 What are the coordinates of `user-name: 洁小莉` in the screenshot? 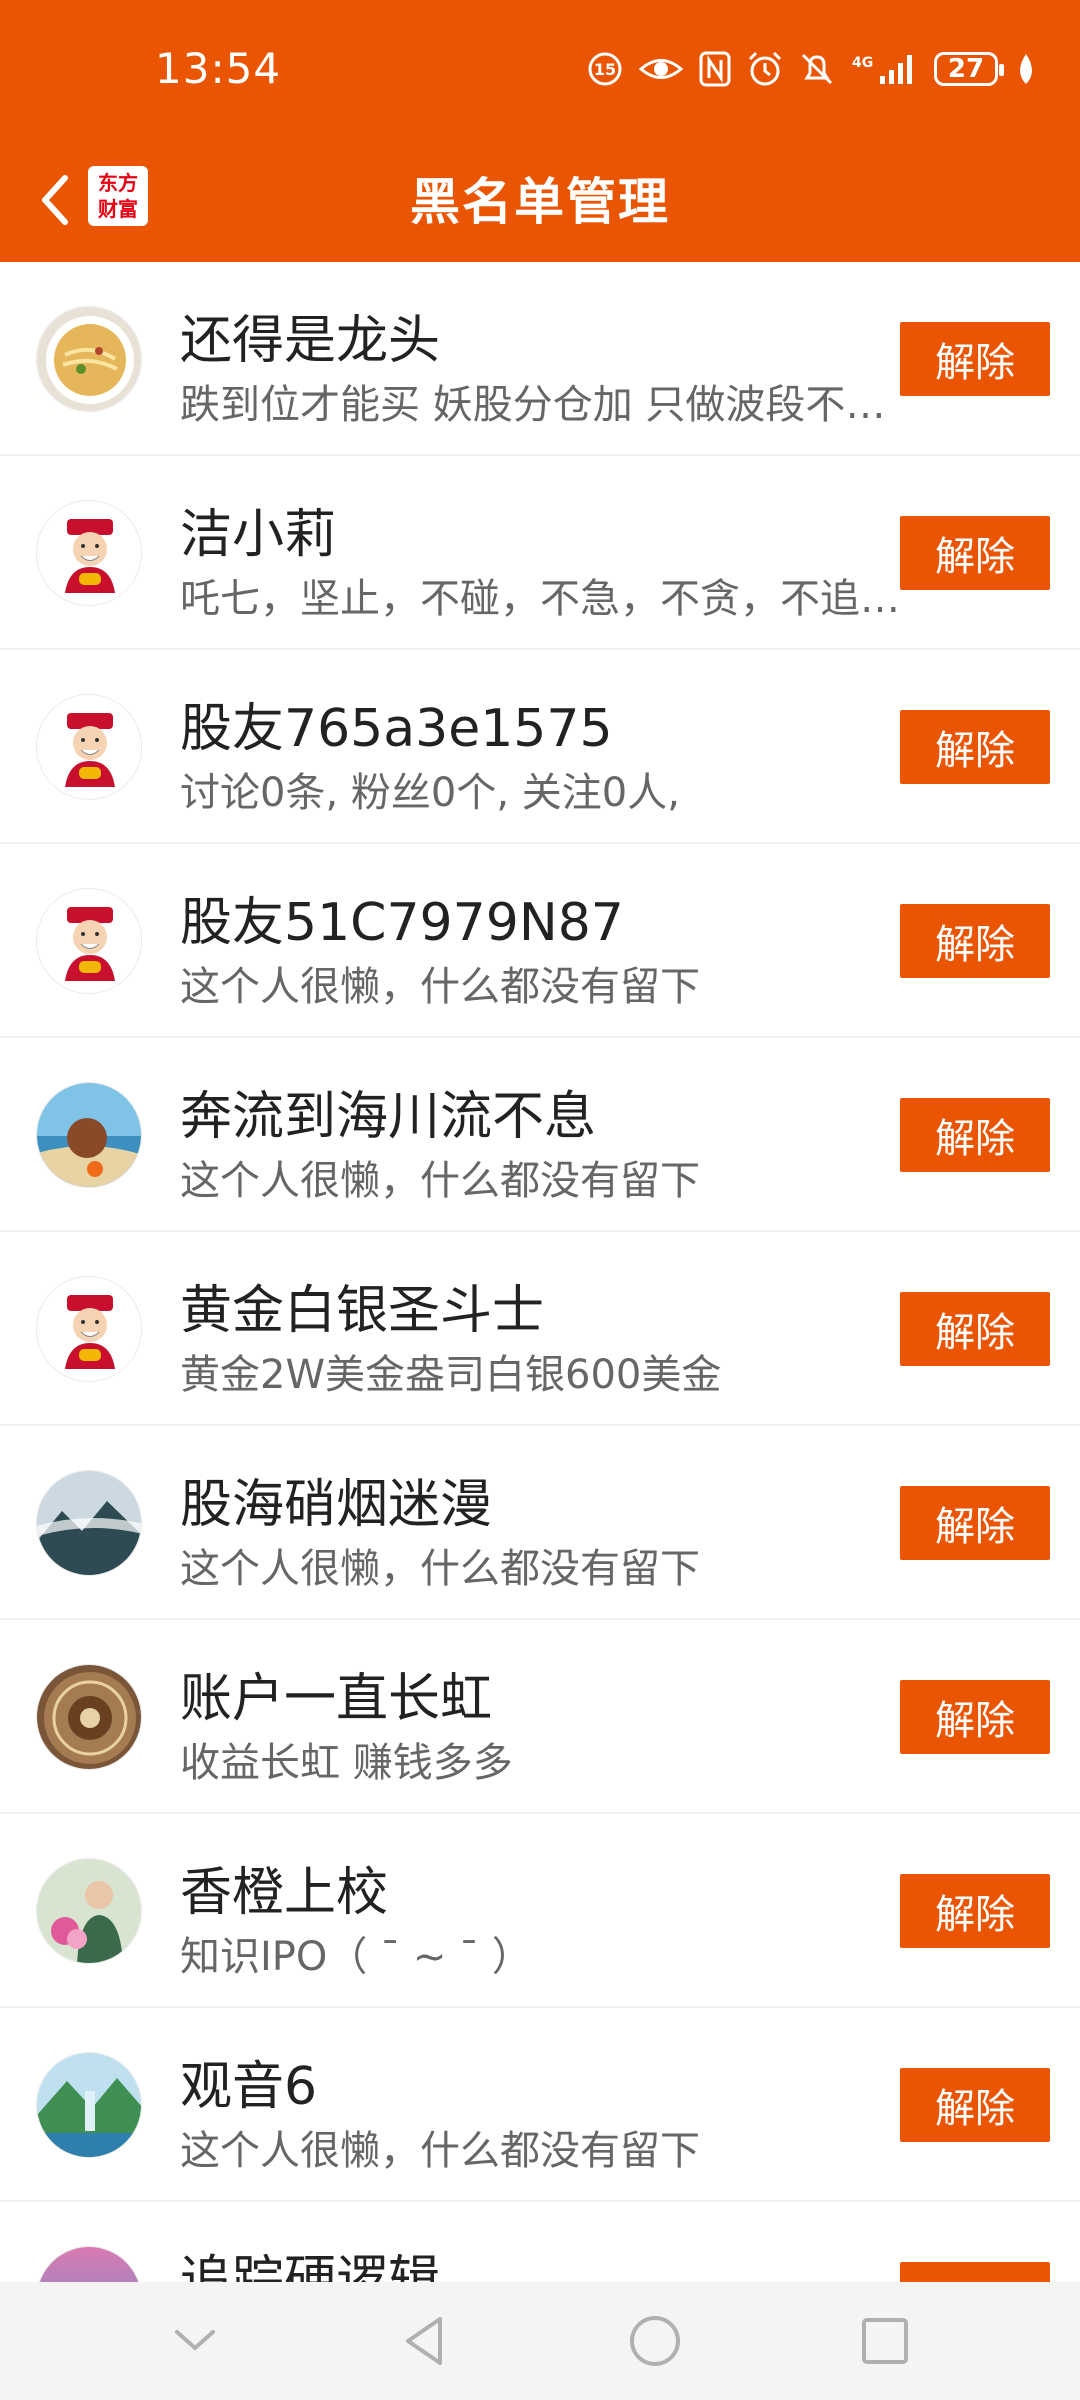 It's located at (258, 529).